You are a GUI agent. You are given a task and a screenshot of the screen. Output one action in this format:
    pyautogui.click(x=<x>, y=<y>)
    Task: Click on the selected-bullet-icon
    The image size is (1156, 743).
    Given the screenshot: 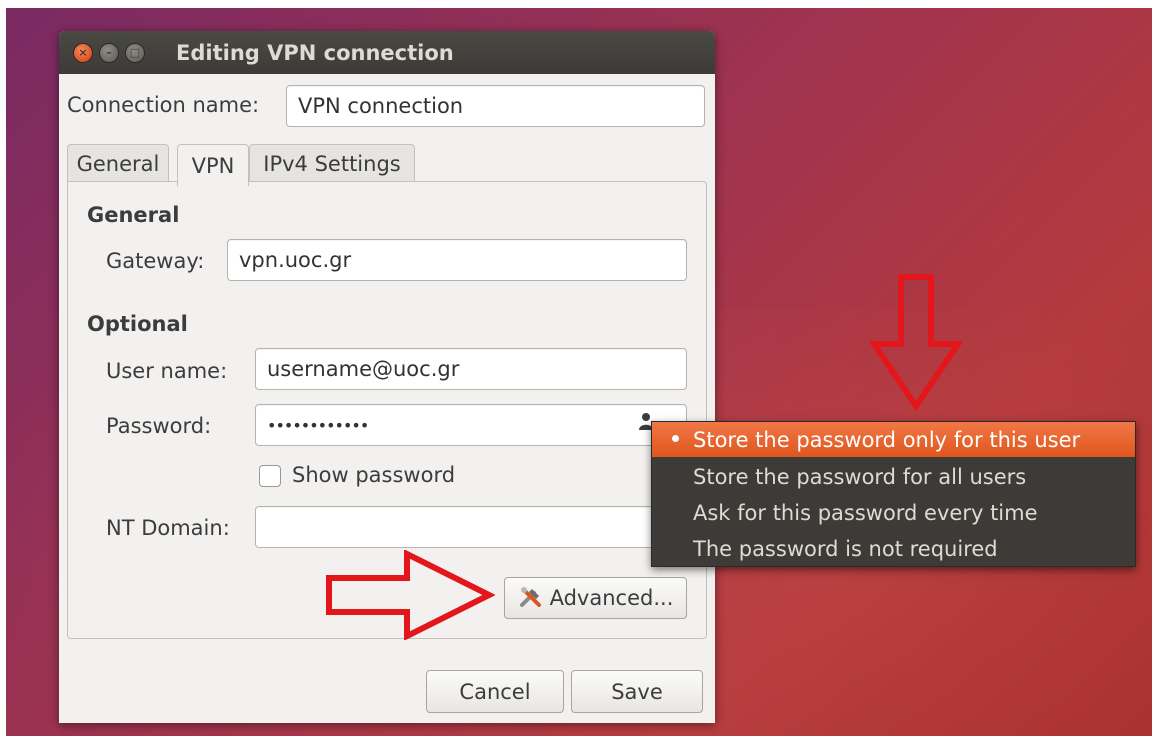 What is the action you would take?
    pyautogui.click(x=675, y=438)
    